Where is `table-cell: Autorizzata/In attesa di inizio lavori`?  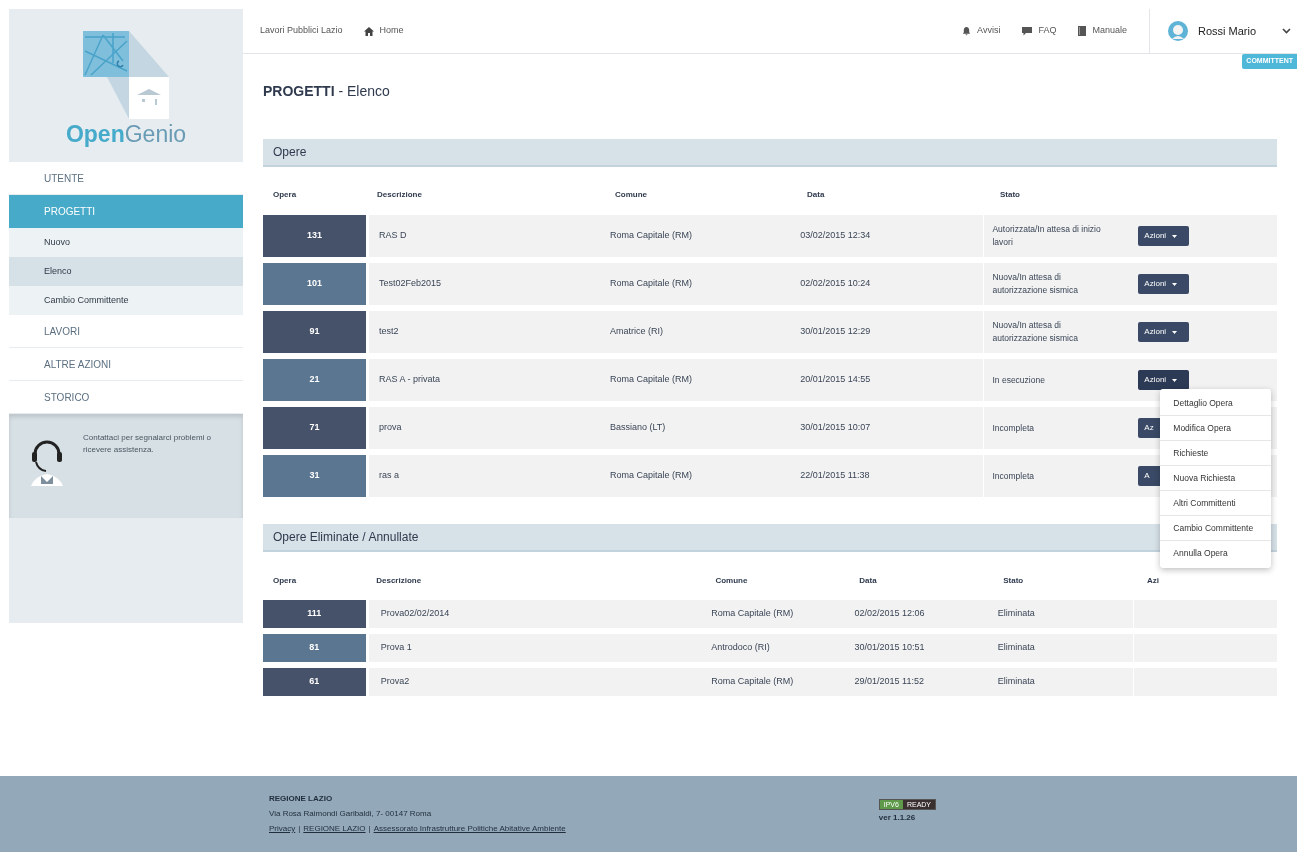
table-cell: Autorizzata/In attesa di inizio lavori is located at coordinates (1057, 236).